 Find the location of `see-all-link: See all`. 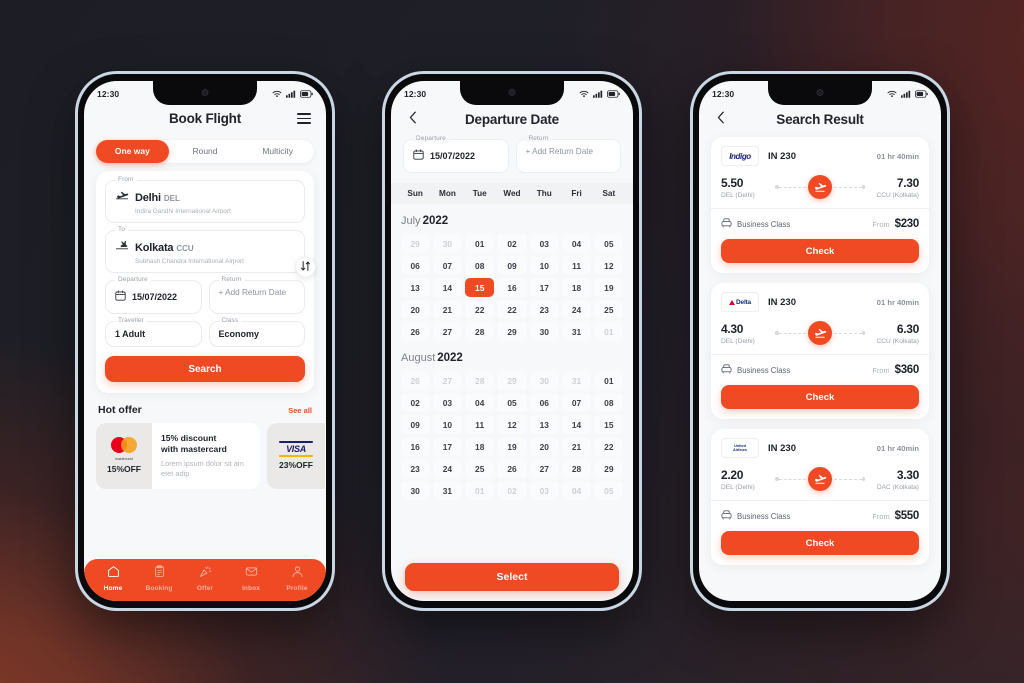

see-all-link: See all is located at coordinates (300, 410).